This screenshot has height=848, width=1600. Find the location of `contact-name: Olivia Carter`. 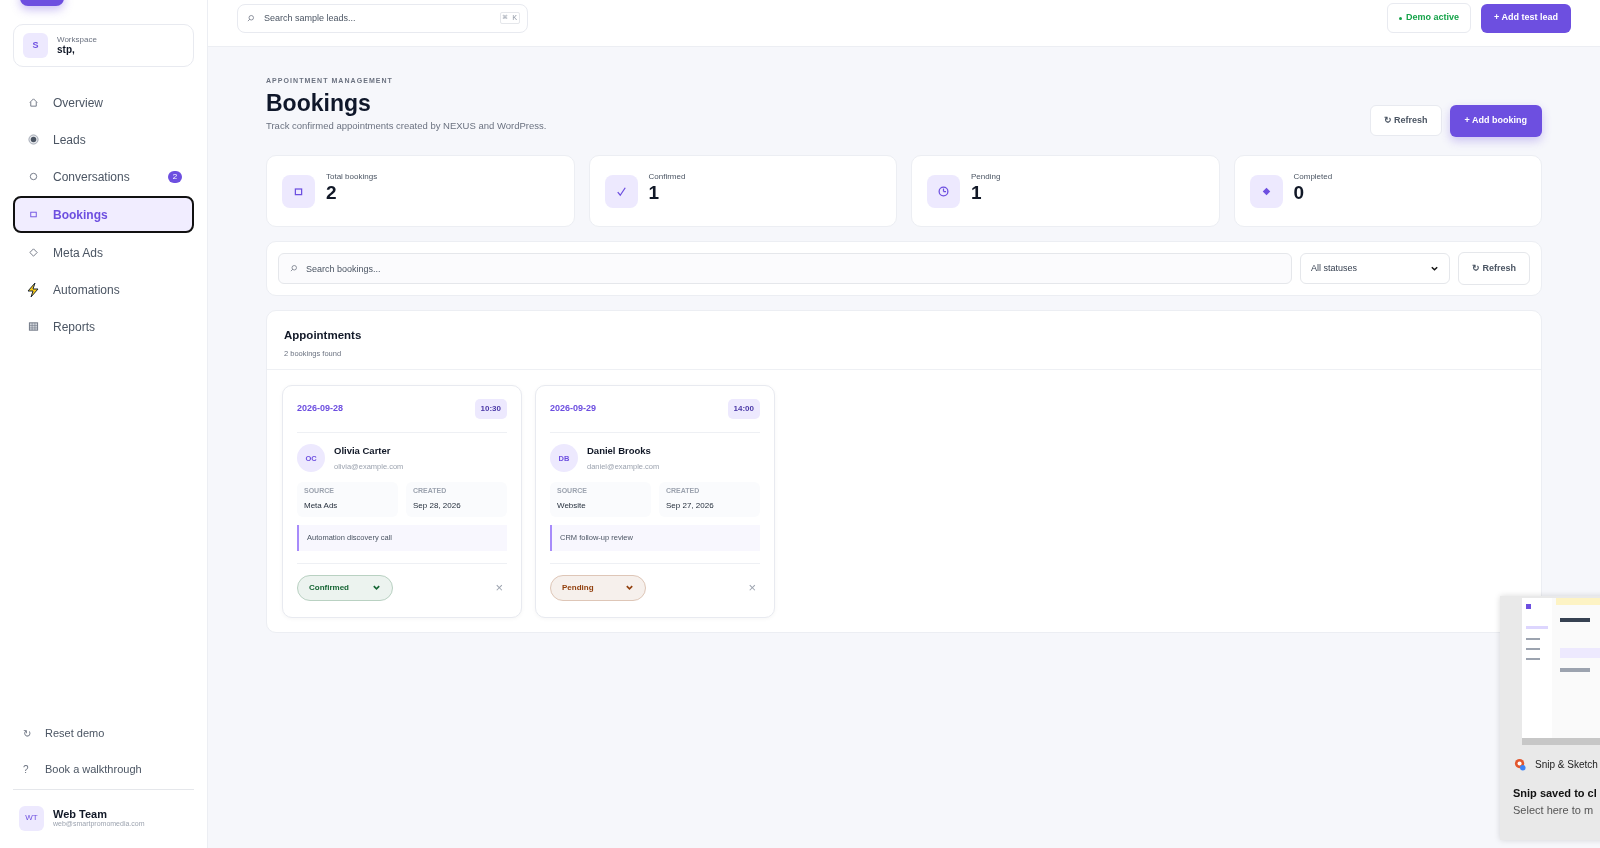

contact-name: Olivia Carter is located at coordinates (363, 451).